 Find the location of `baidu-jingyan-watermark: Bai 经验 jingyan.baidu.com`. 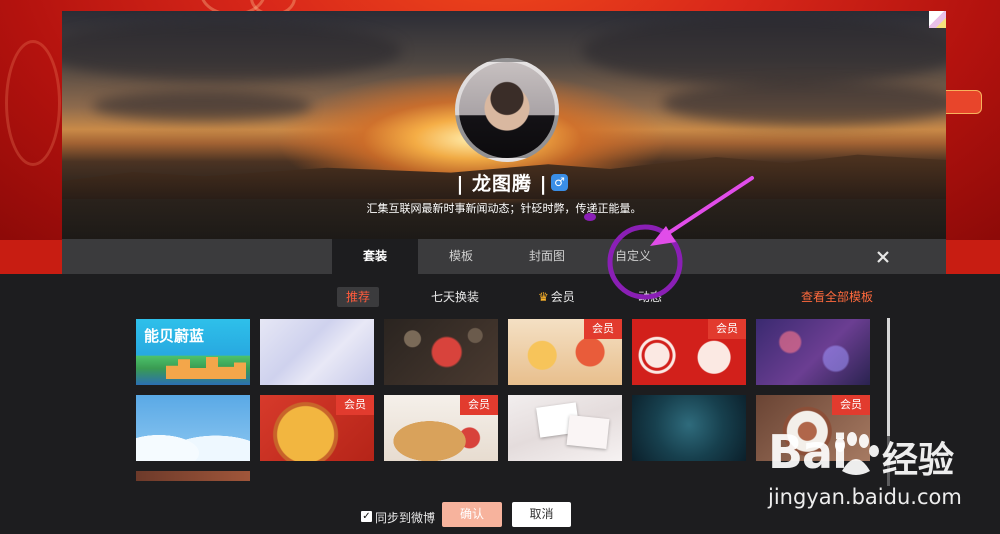

baidu-jingyan-watermark: Bai 经验 jingyan.baidu.com is located at coordinates (880, 477).